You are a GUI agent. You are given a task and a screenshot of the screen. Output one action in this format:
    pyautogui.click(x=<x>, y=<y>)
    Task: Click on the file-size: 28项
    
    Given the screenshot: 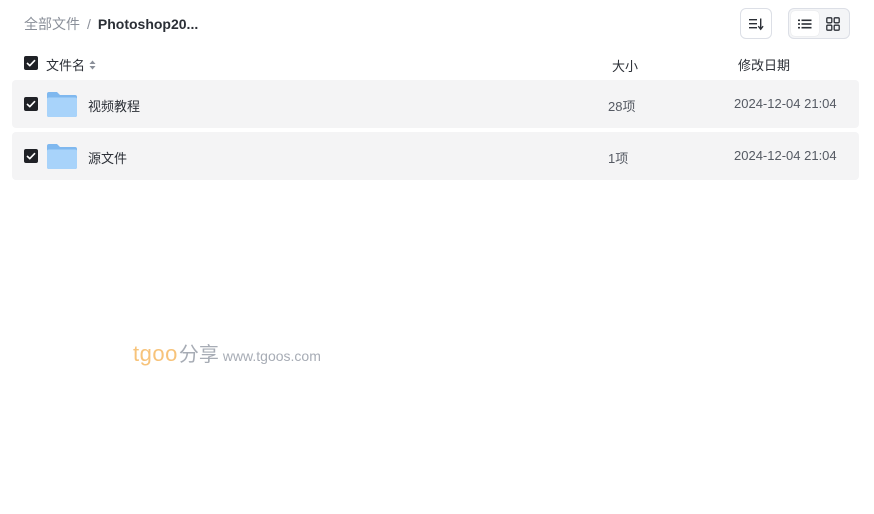 What is the action you would take?
    pyautogui.click(x=622, y=106)
    